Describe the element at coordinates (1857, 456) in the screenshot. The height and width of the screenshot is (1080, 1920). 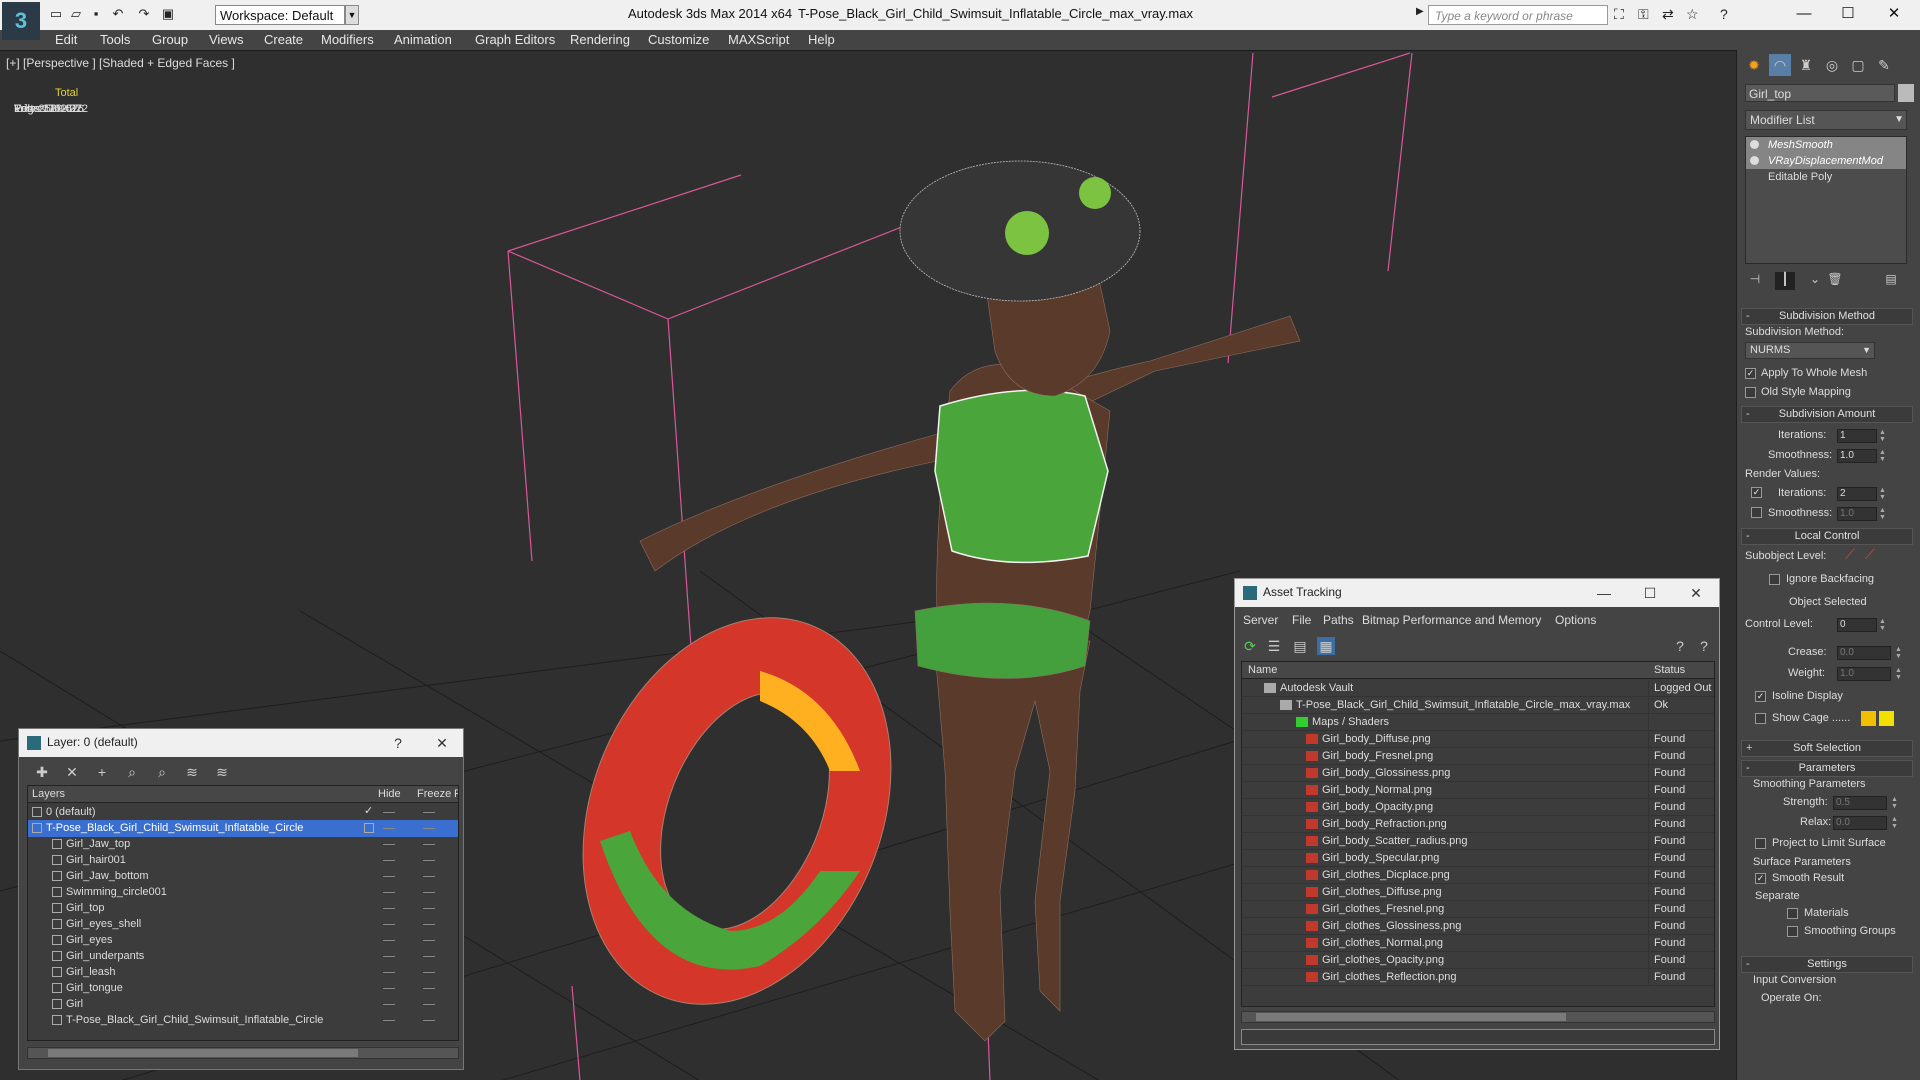
I see `smoothness-field: 1.0` at that location.